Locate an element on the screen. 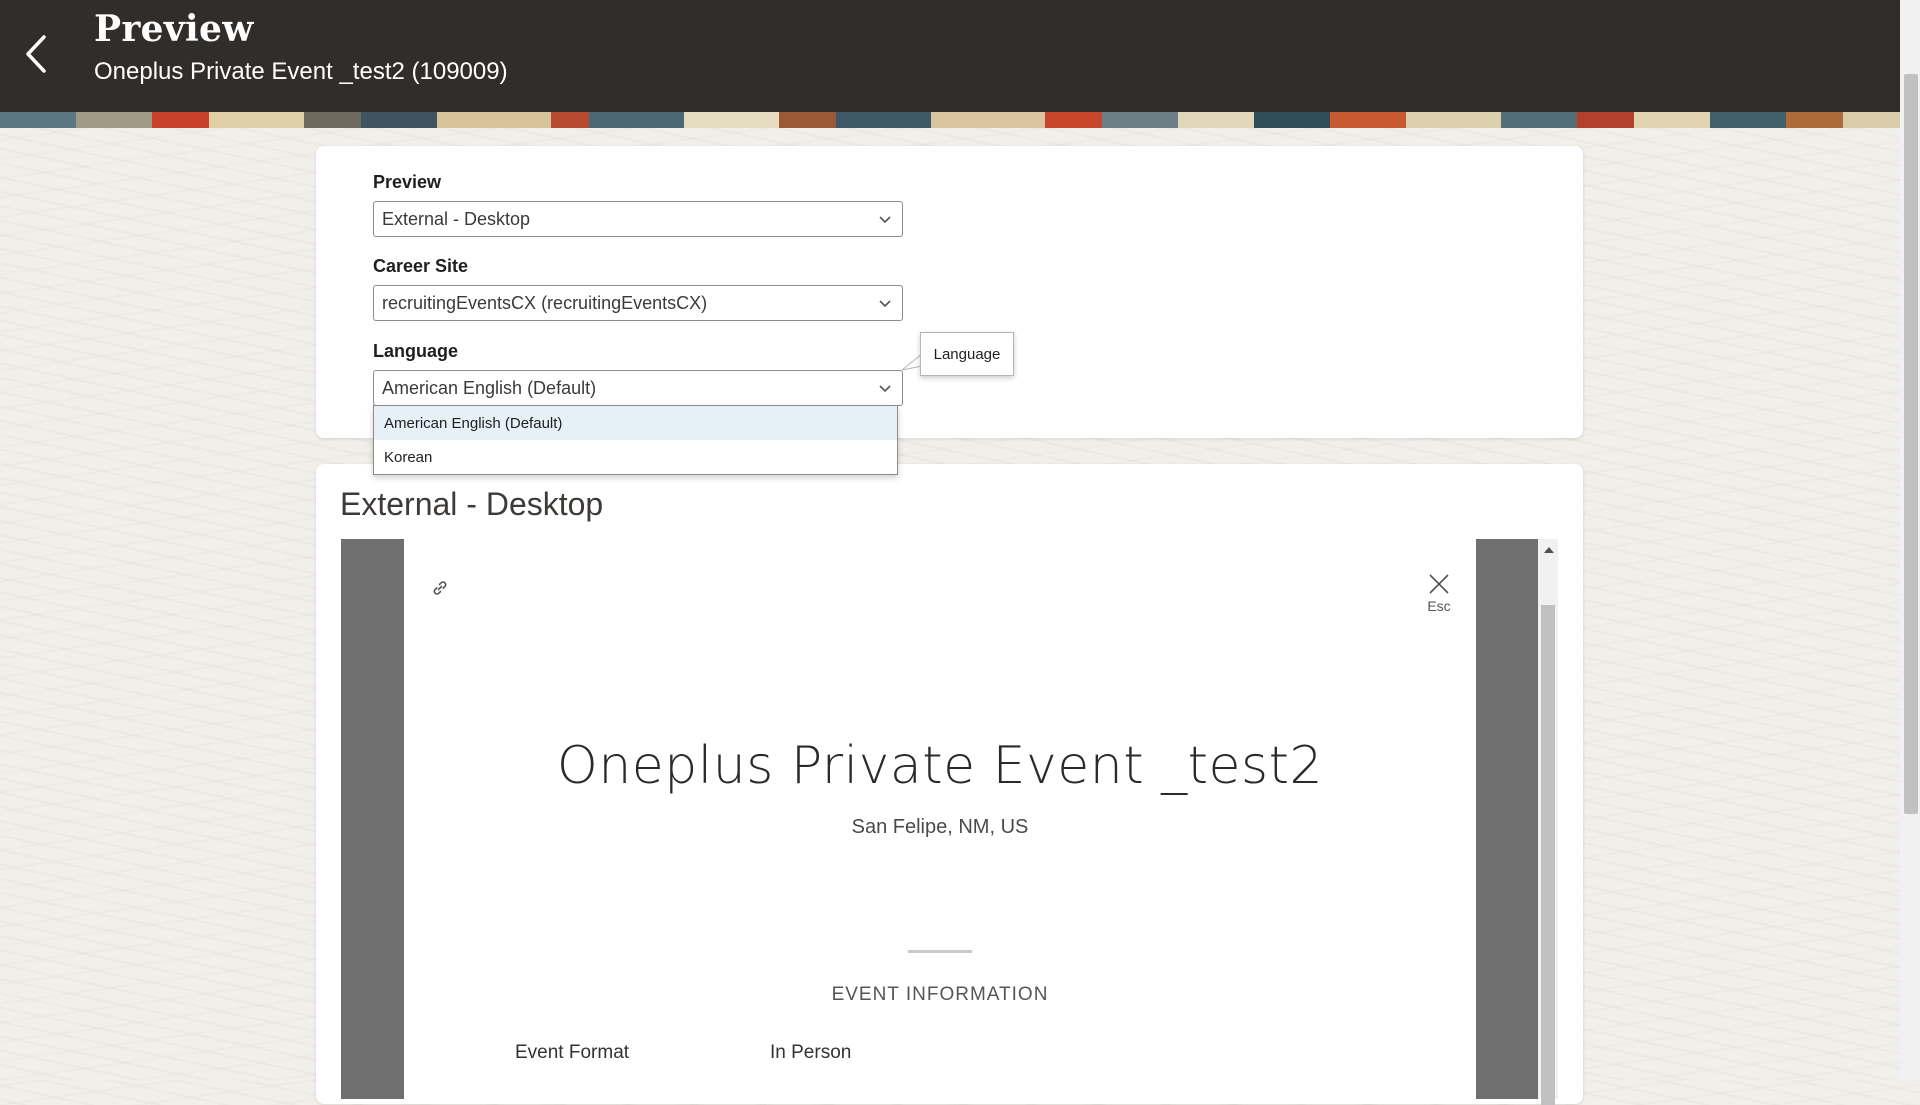  language-label: Language is located at coordinates (416, 351).